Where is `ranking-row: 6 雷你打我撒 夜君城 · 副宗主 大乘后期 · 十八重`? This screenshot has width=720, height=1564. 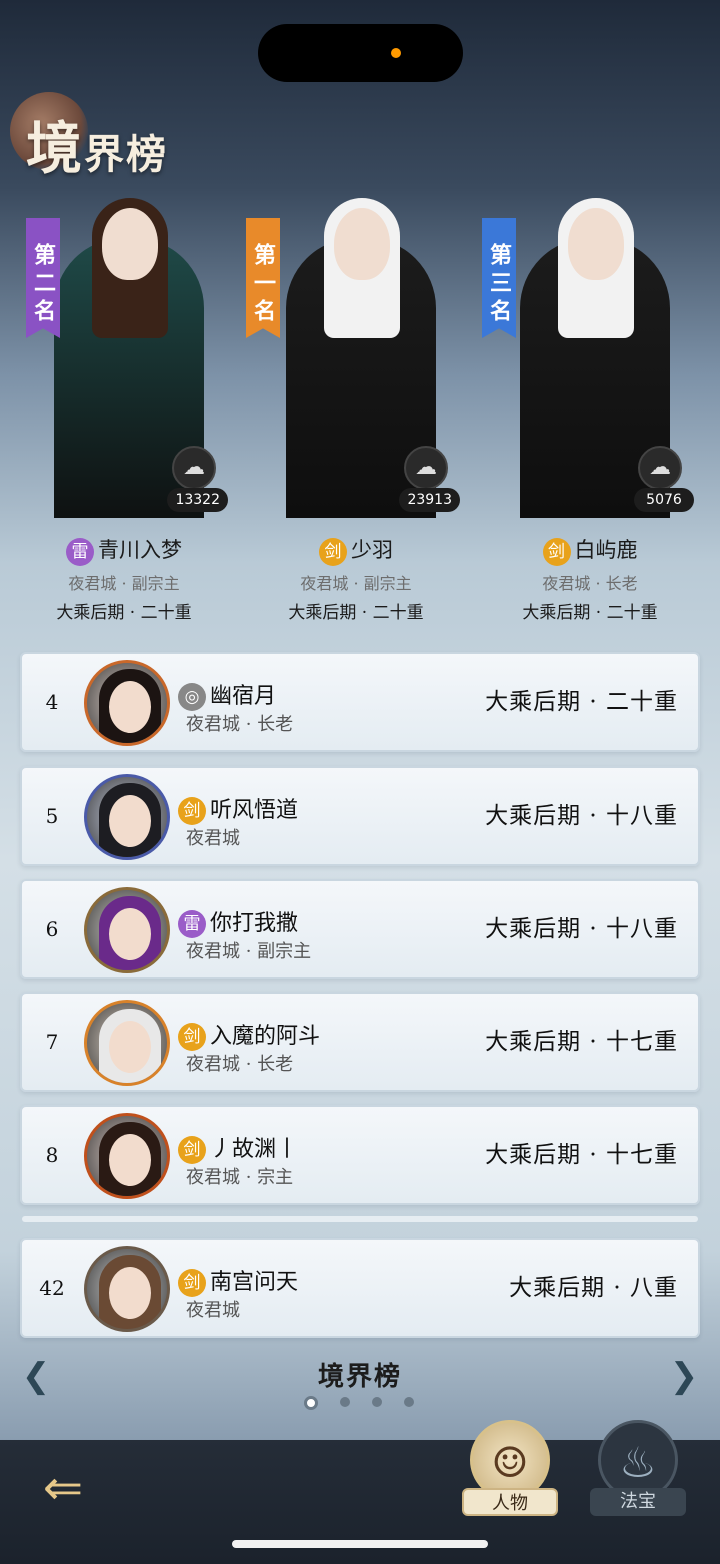
ranking-row: 6 雷你打我撒 夜君城 · 副宗主 大乘后期 · 十八重 is located at coordinates (360, 929).